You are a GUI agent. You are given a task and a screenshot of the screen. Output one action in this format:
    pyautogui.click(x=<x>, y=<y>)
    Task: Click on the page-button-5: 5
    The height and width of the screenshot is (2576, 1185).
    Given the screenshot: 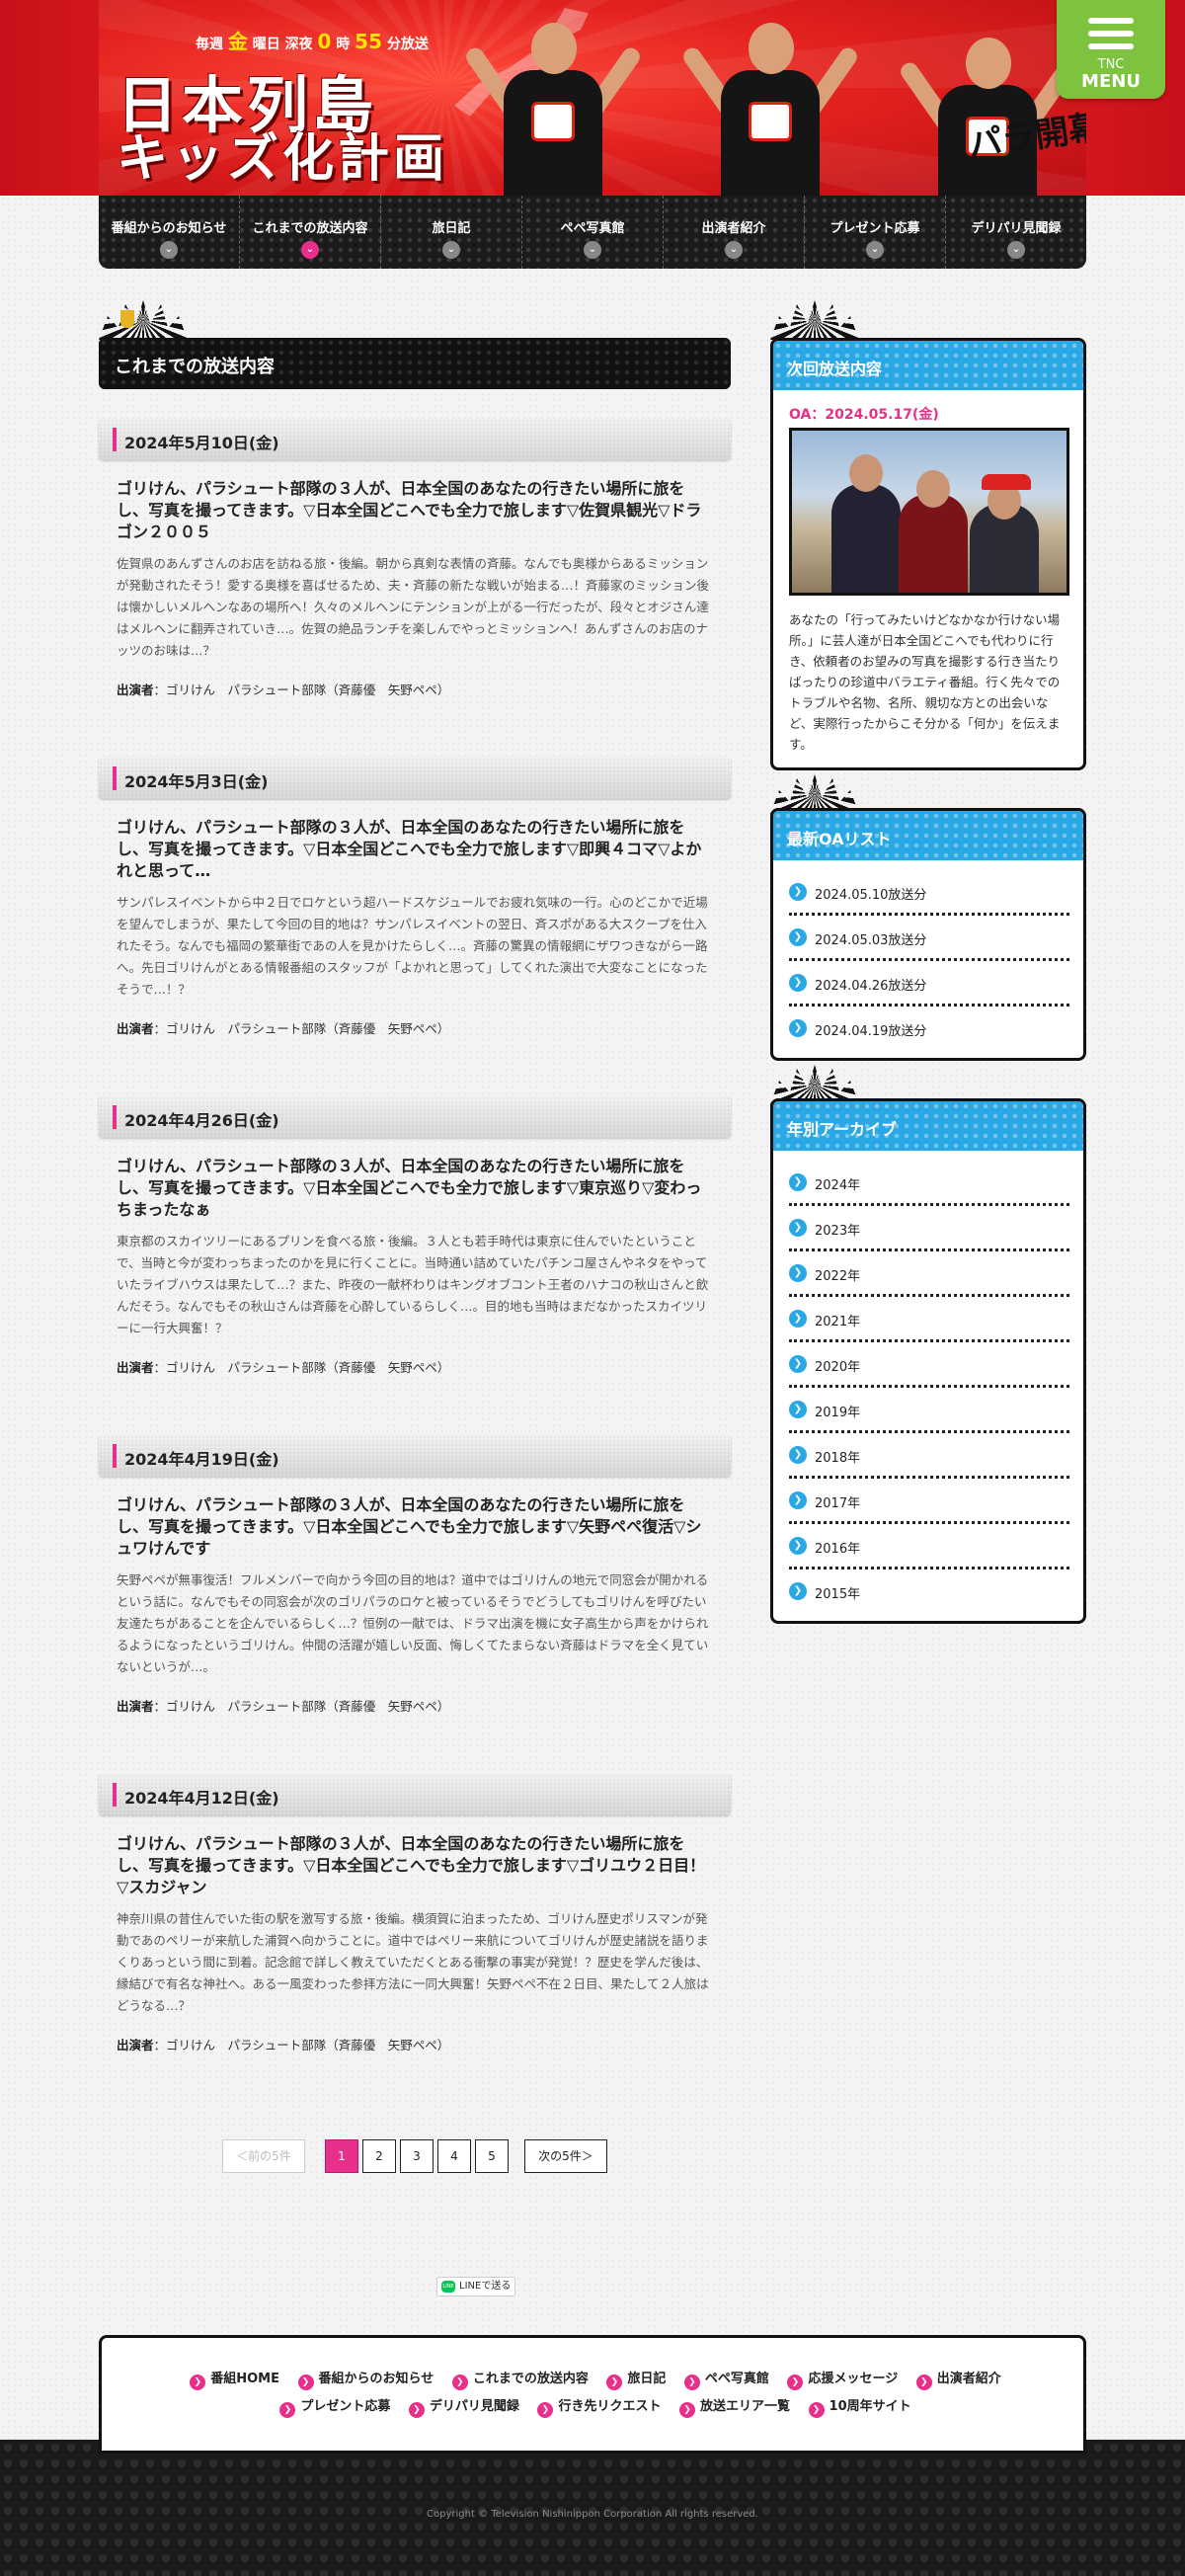 What is the action you would take?
    pyautogui.click(x=492, y=2156)
    